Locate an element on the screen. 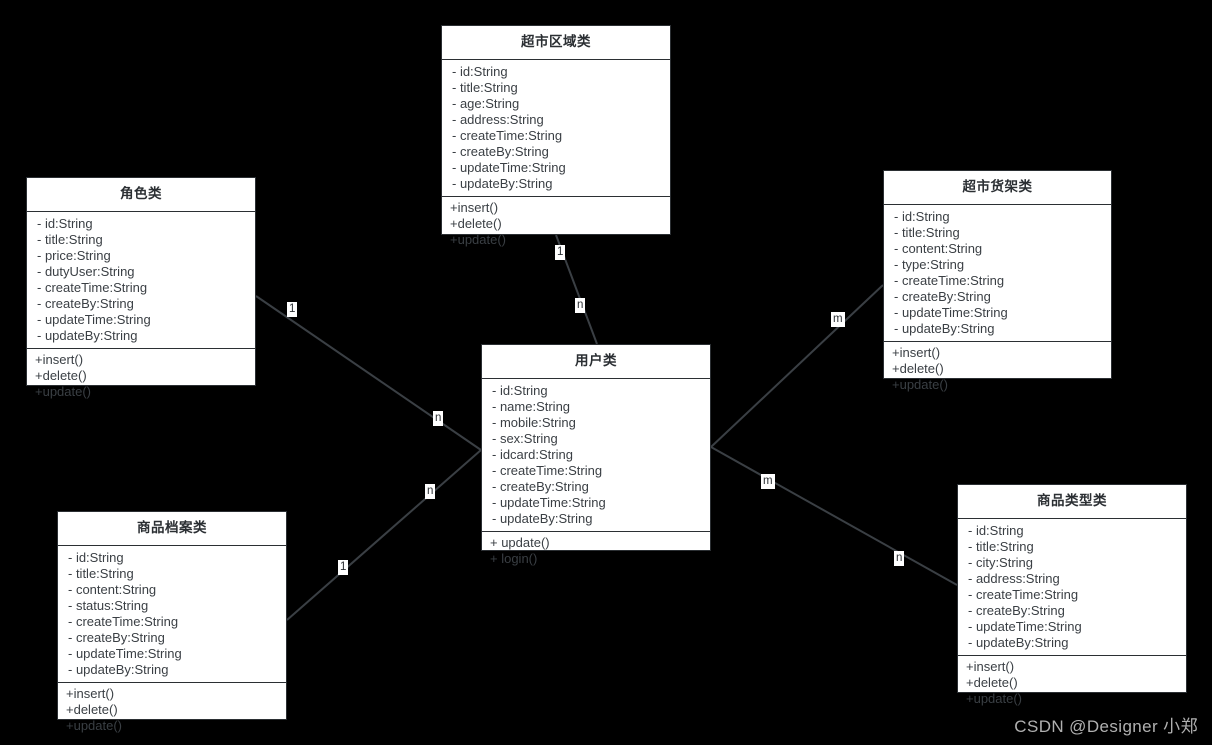 This screenshot has width=1212, height=745. mult-area-user-end: n is located at coordinates (580, 305).